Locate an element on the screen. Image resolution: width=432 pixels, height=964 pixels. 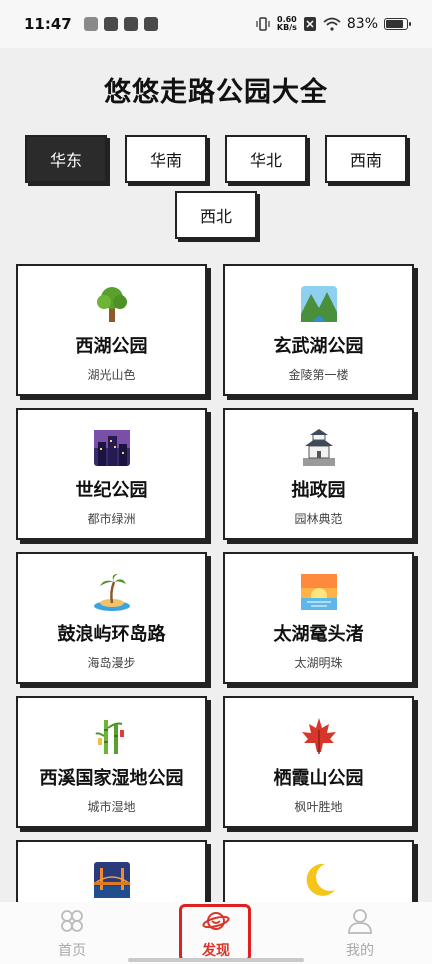
park-name: 太湖鼋头渚 is located at coordinates (318, 634).